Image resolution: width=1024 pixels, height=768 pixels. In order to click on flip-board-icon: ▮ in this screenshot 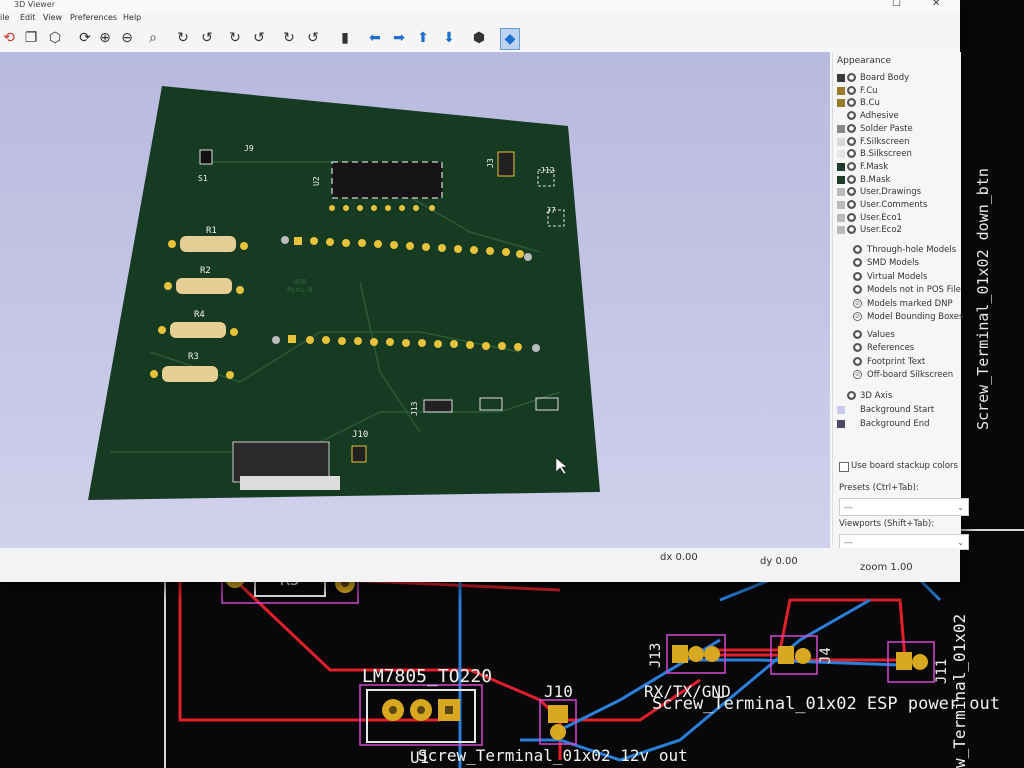, I will do `click(345, 38)`.